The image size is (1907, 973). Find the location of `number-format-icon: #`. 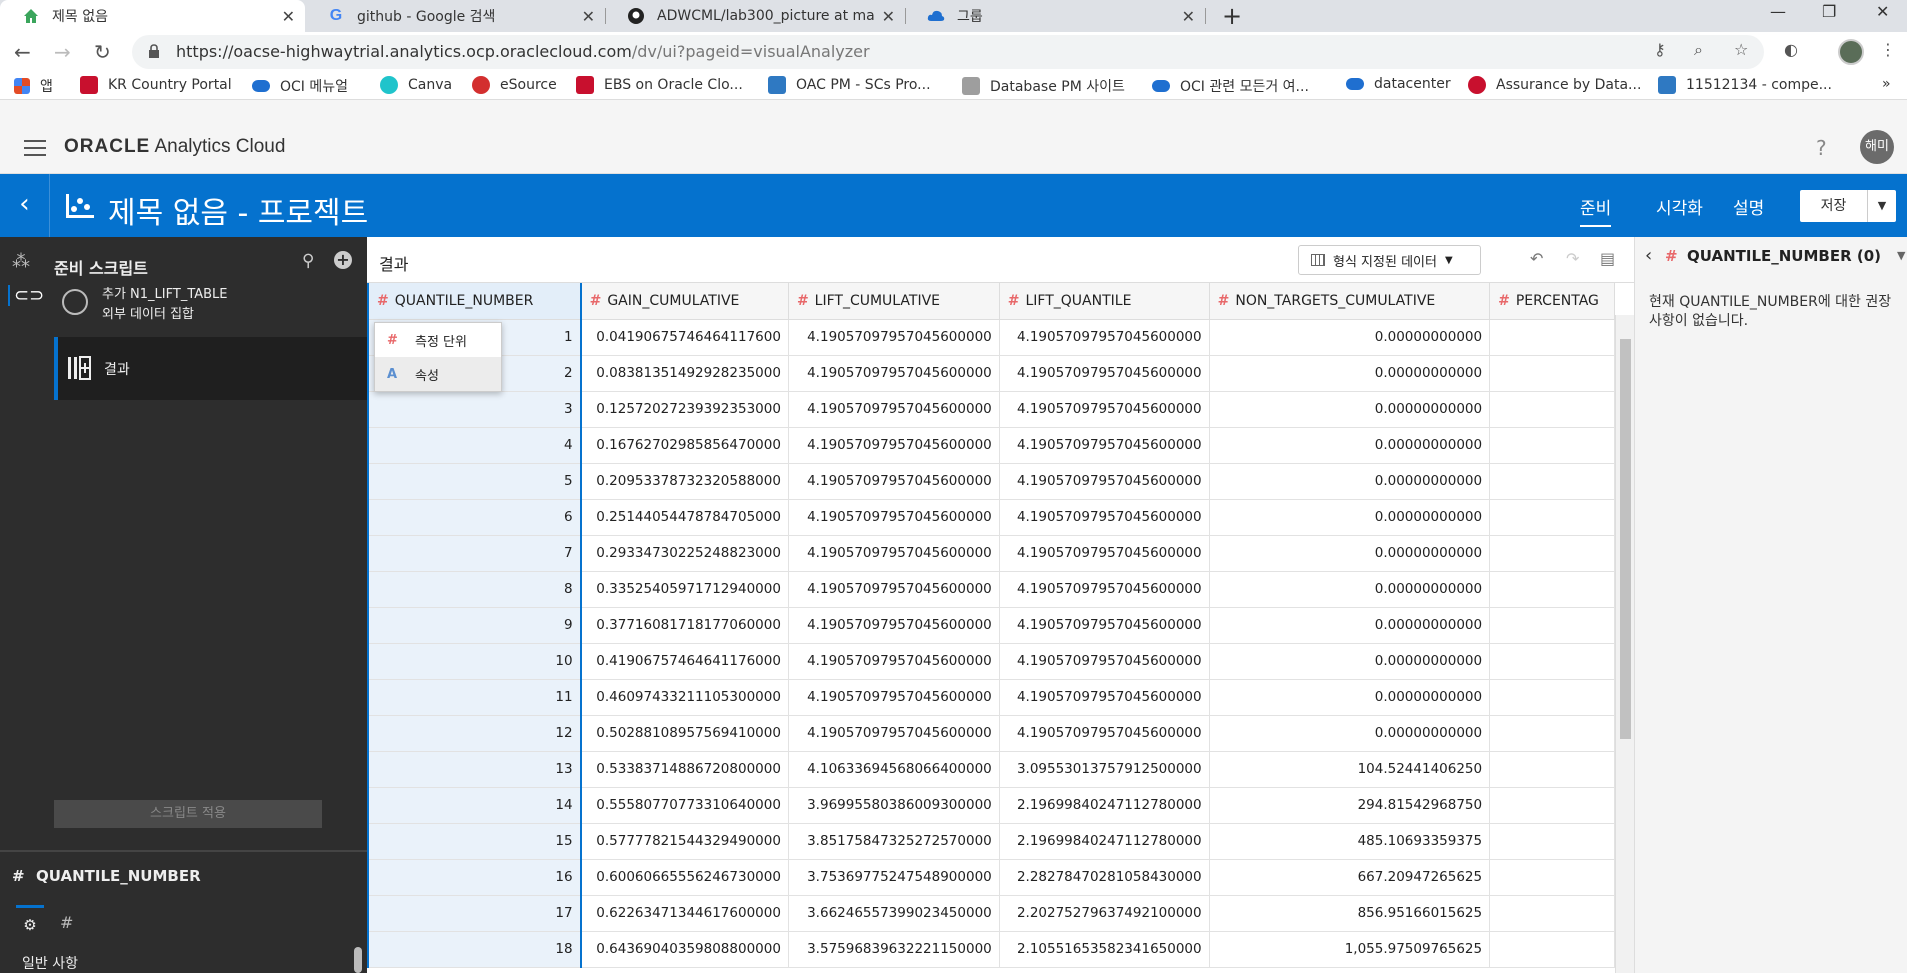

number-format-icon: # is located at coordinates (66, 922).